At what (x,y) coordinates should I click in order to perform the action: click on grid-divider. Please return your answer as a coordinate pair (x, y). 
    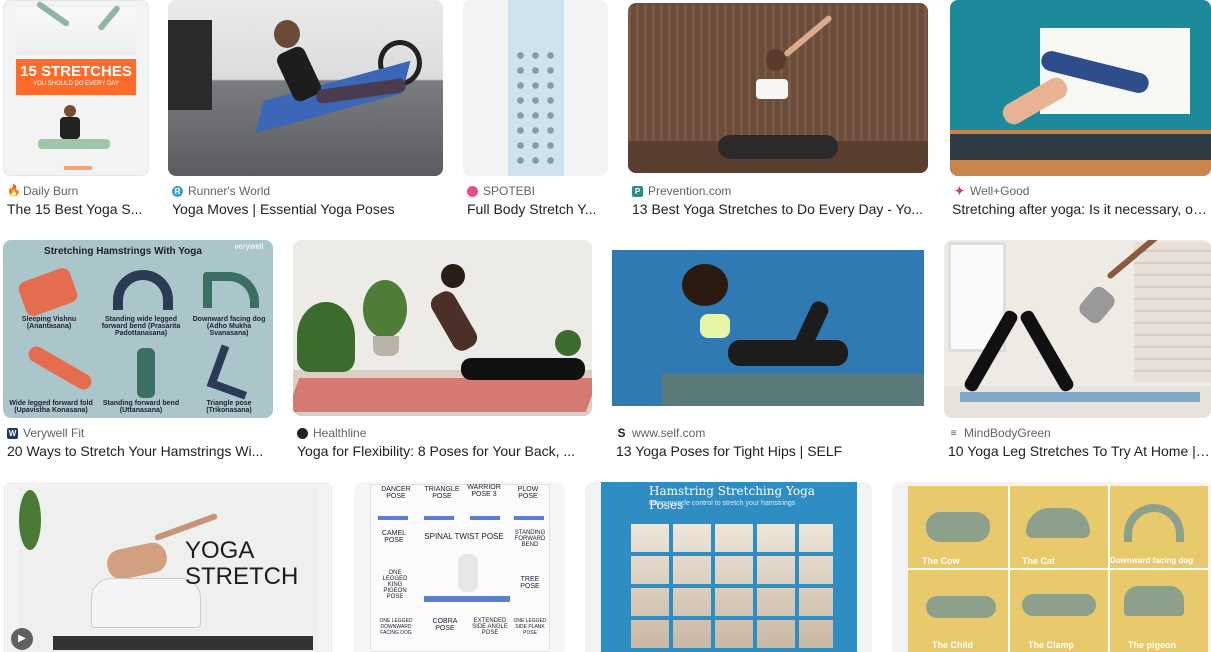
    Looking at the image, I should click on (1058, 569).